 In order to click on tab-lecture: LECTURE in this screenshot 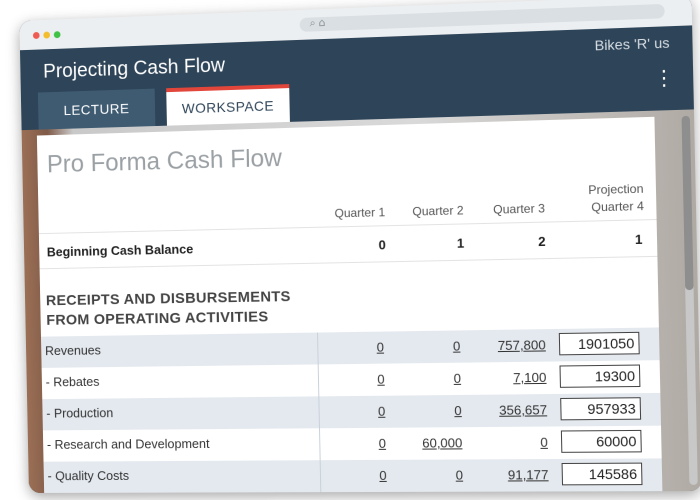, I will do `click(96, 109)`.